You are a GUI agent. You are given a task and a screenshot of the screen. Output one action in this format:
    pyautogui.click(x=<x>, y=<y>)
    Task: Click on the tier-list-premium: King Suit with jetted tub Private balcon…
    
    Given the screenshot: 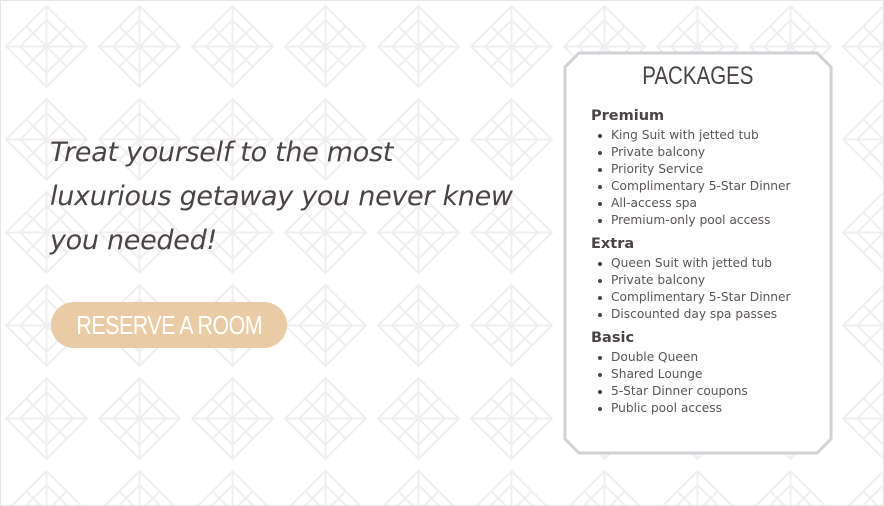 What is the action you would take?
    pyautogui.click(x=709, y=178)
    